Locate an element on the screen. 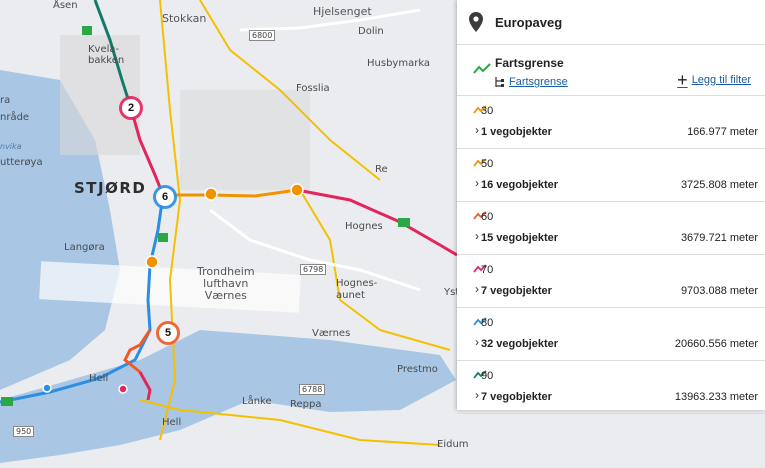 The image size is (765, 468). category-sub-label: Fartsgrense is located at coordinates (538, 82).